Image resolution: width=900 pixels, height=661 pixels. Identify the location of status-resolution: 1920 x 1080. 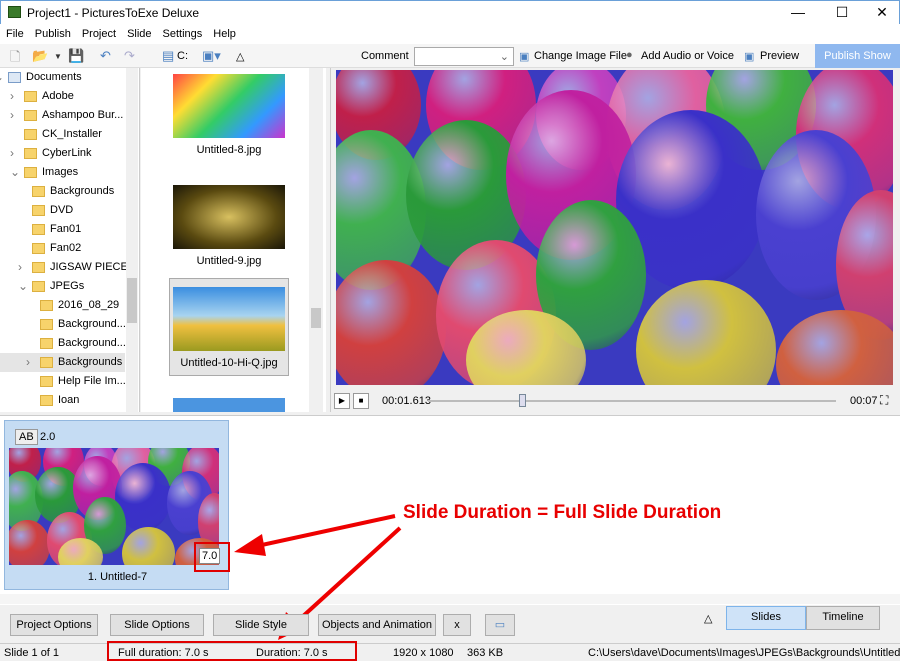
(423, 653).